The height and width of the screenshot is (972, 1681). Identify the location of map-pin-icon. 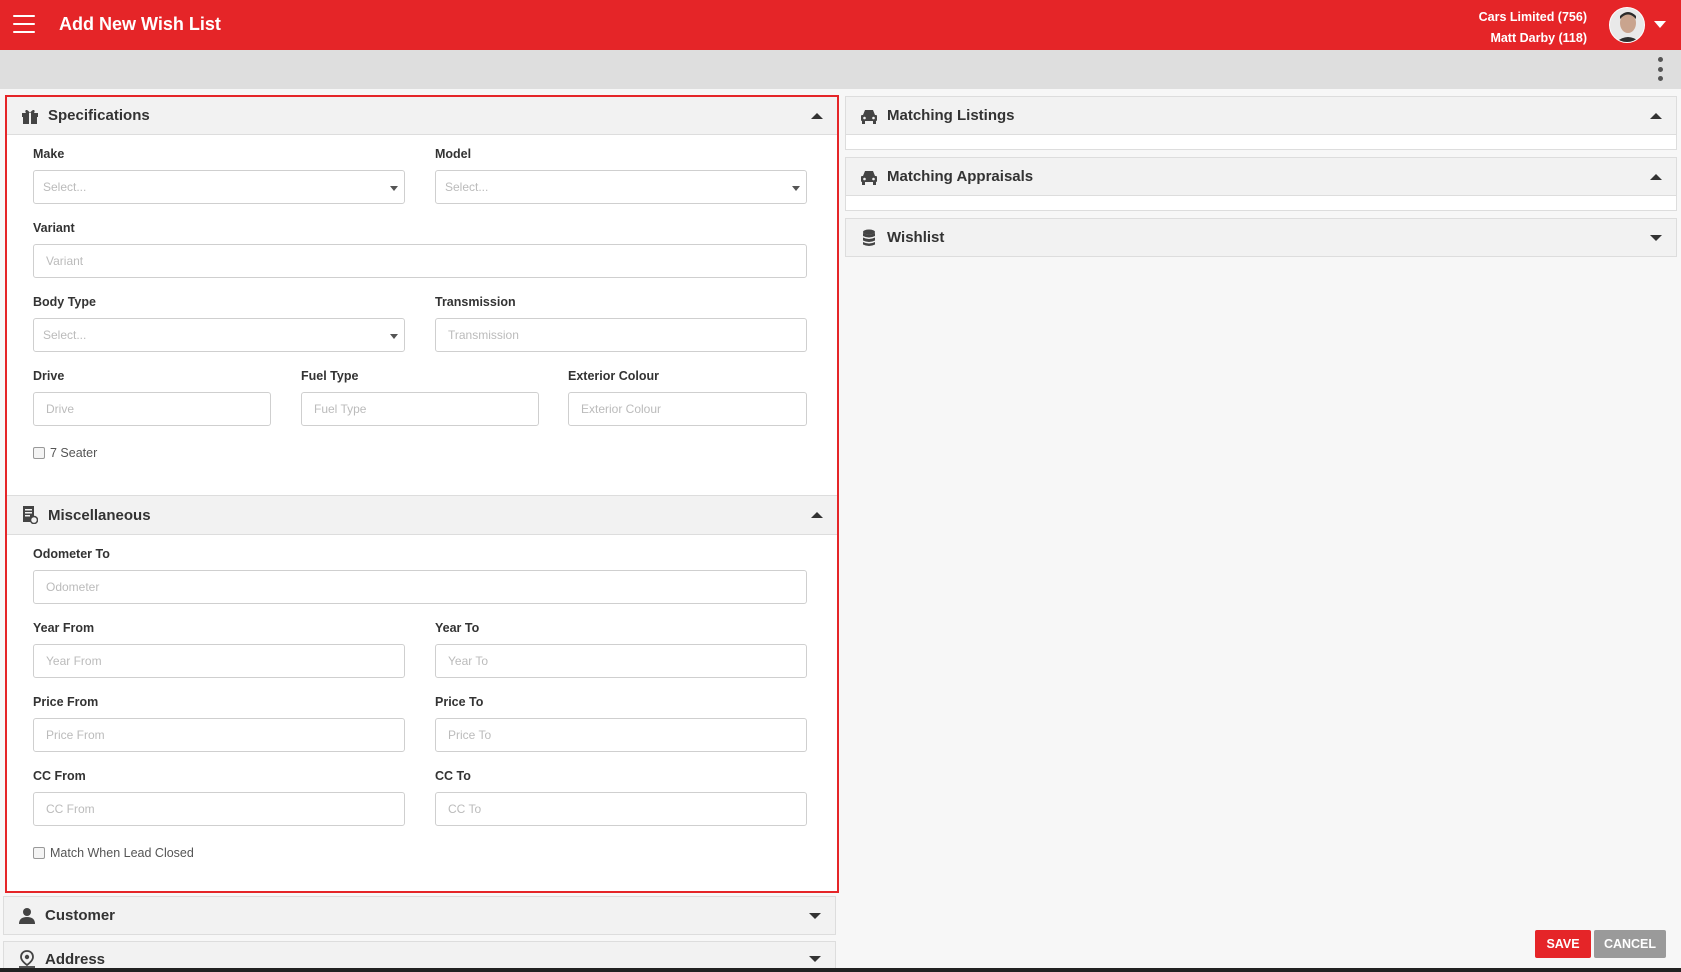
(27, 959).